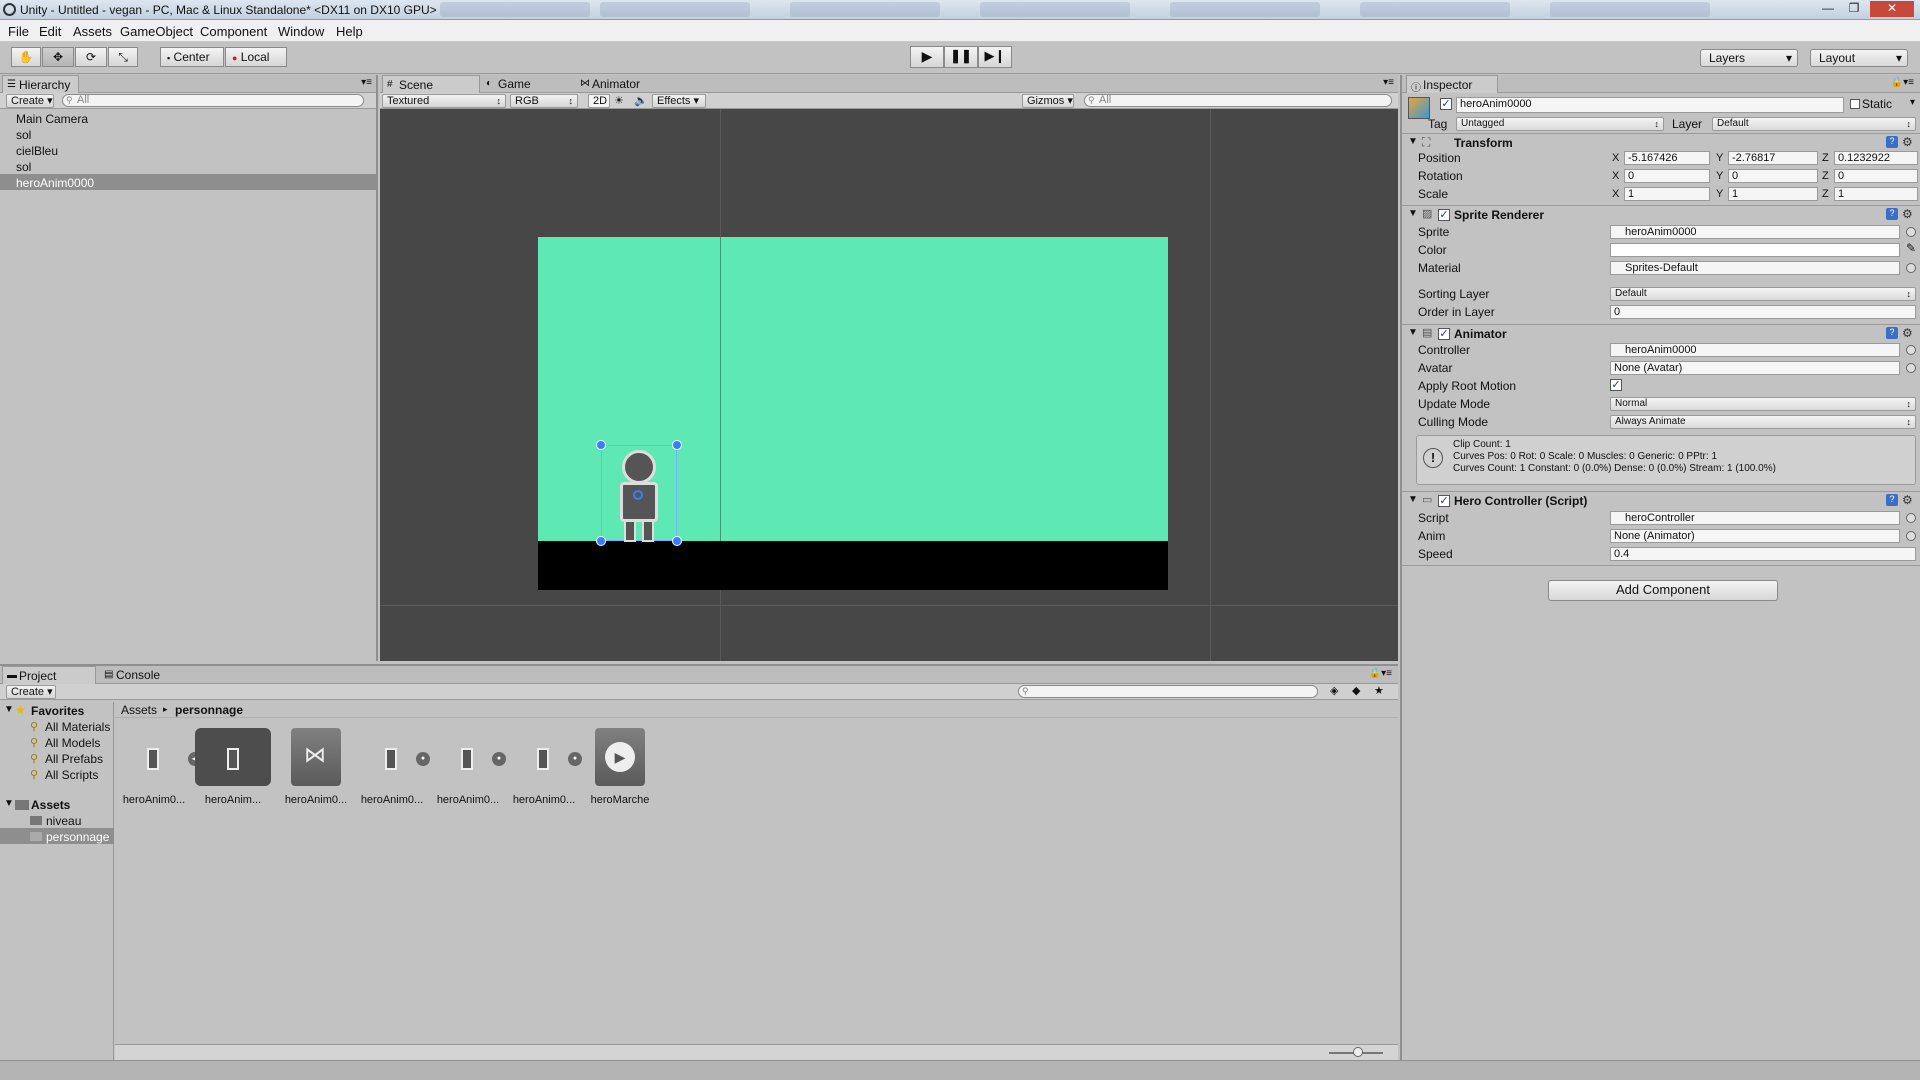  What do you see at coordinates (1356, 690) in the screenshot?
I see `filter-by-label-icon: ◆` at bounding box center [1356, 690].